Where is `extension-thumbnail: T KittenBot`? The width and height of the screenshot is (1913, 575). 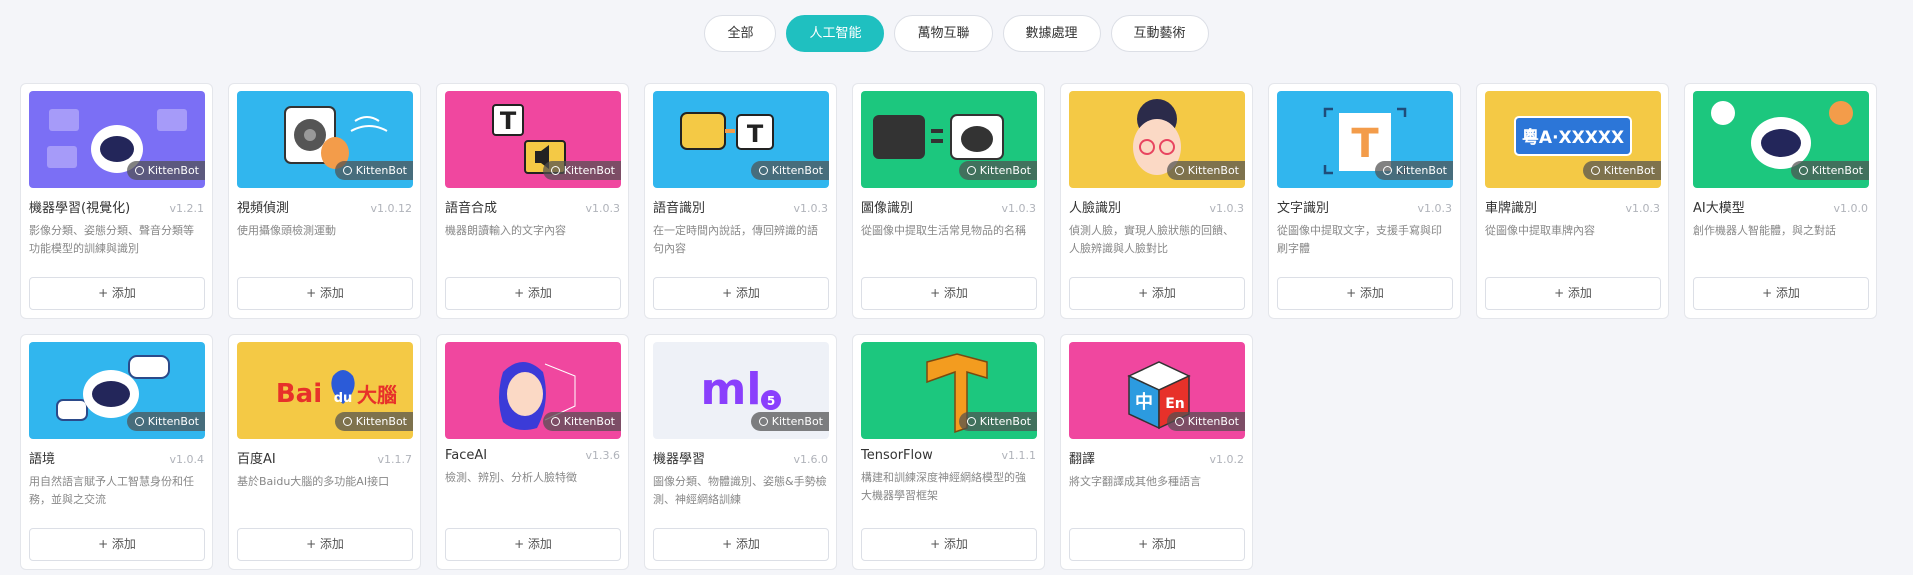
extension-thumbnail: T KittenBot is located at coordinates (1365, 139).